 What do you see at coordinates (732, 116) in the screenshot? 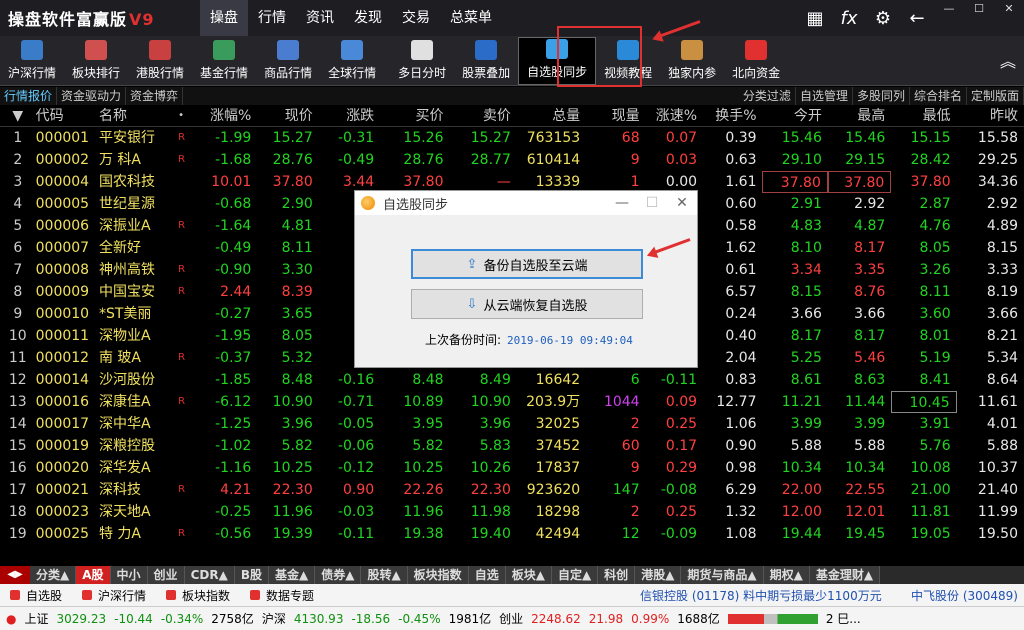
I see `col-turnover: 换手%` at bounding box center [732, 116].